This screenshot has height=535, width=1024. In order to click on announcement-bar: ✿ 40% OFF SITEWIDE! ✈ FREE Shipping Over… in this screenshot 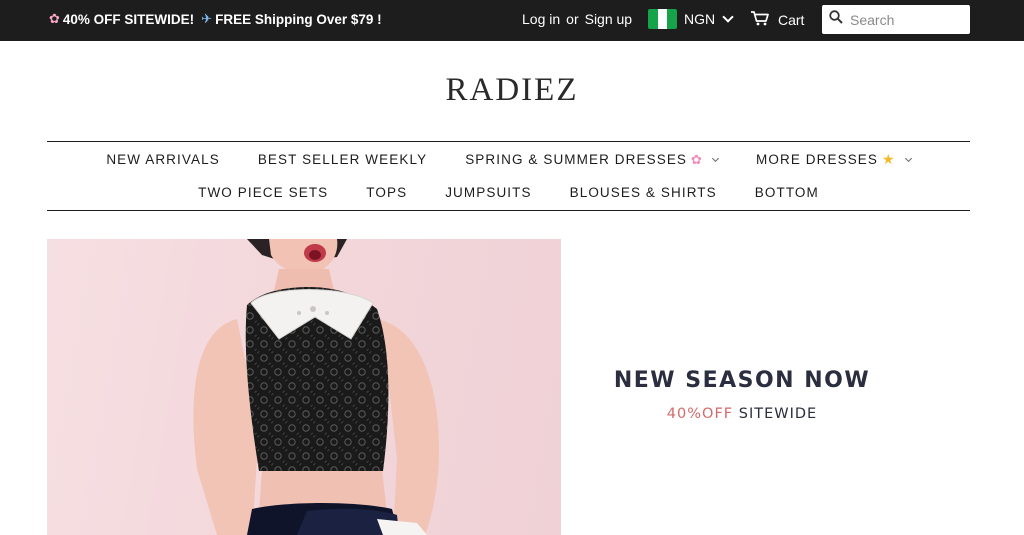, I will do `click(512, 20)`.